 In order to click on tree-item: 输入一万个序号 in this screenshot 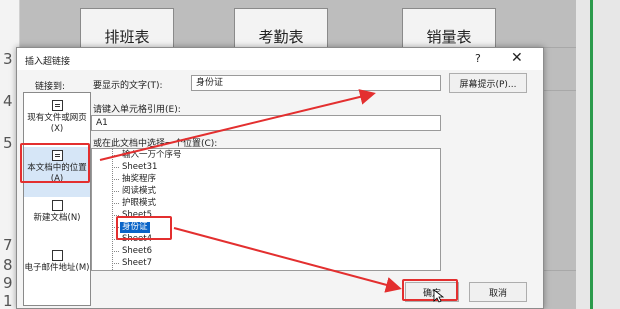, I will do `click(152, 155)`.